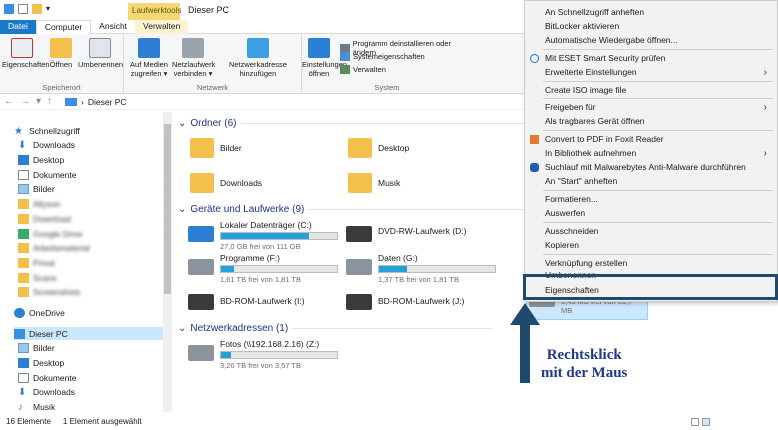 Image resolution: width=778 pixels, height=430 pixels. I want to click on forward-arrow-icon: →, so click(28, 101).